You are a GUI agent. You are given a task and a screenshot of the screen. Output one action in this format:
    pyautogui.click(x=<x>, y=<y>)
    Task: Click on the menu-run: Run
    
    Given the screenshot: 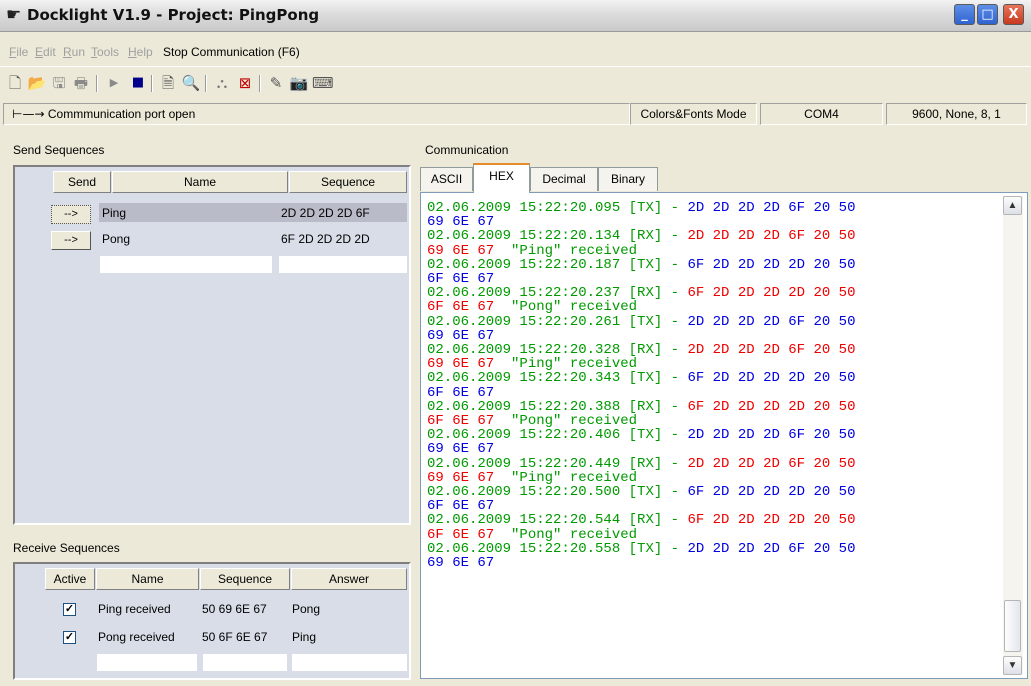 What is the action you would take?
    pyautogui.click(x=74, y=52)
    